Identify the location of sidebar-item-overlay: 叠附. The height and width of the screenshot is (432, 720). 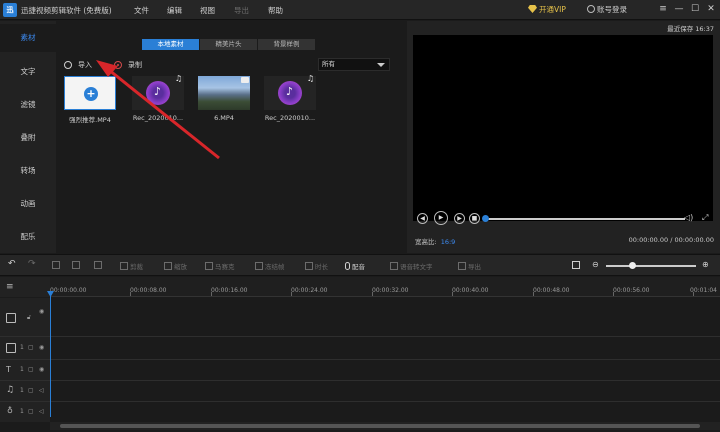
(28, 138).